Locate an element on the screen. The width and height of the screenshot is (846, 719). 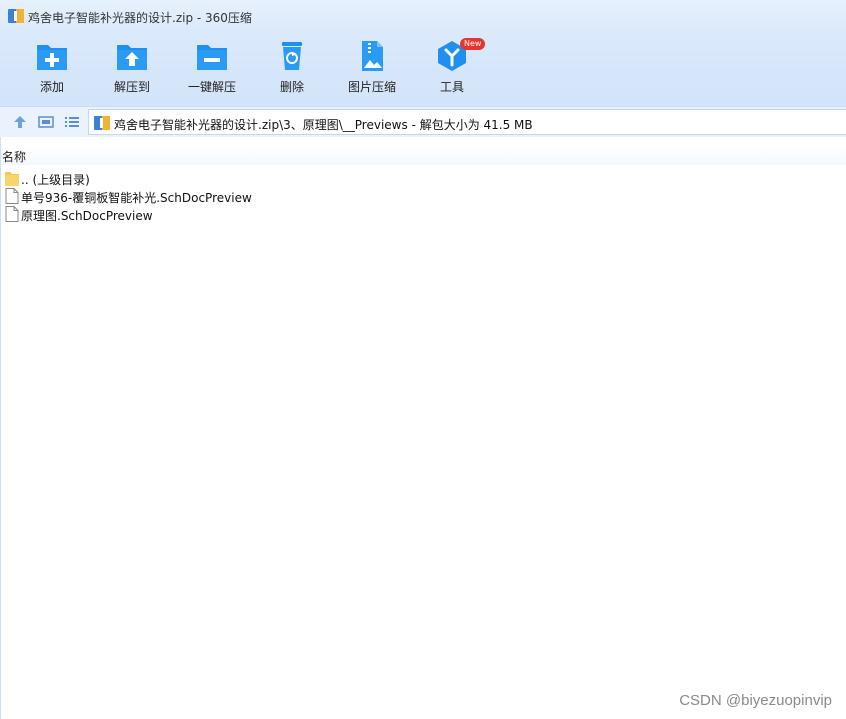
window-title: 鸡舍电子智能补光器的设计.zip - 360压缩 is located at coordinates (140, 18).